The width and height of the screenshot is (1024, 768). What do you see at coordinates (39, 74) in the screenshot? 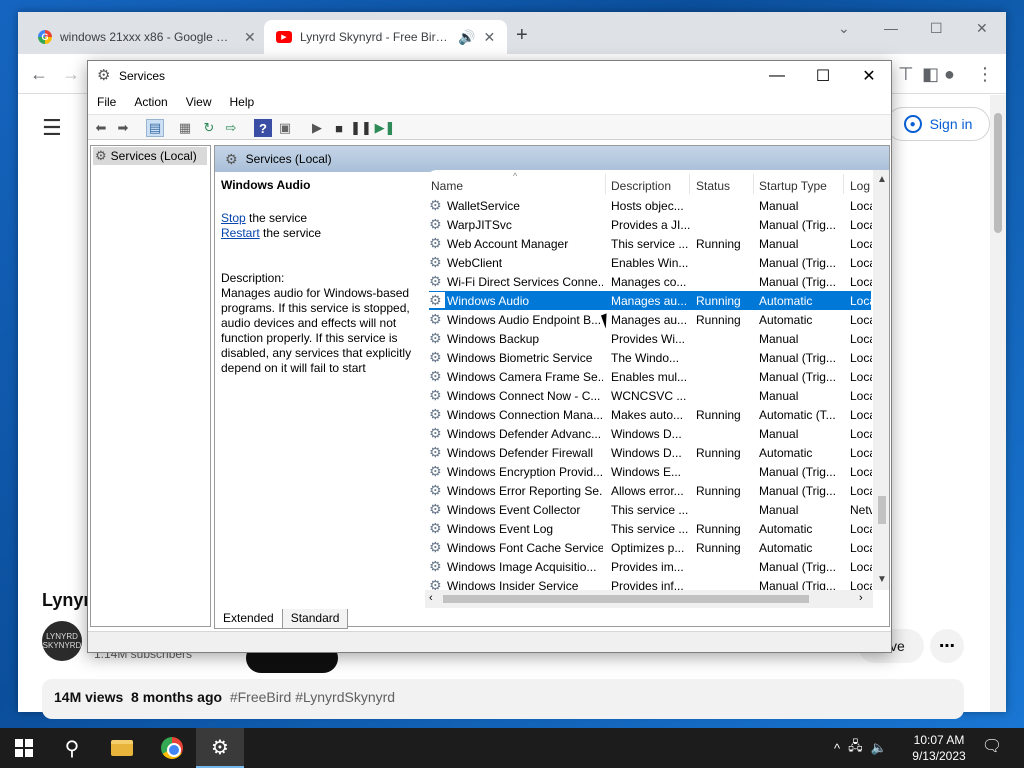
I see `back-icon: ←` at bounding box center [39, 74].